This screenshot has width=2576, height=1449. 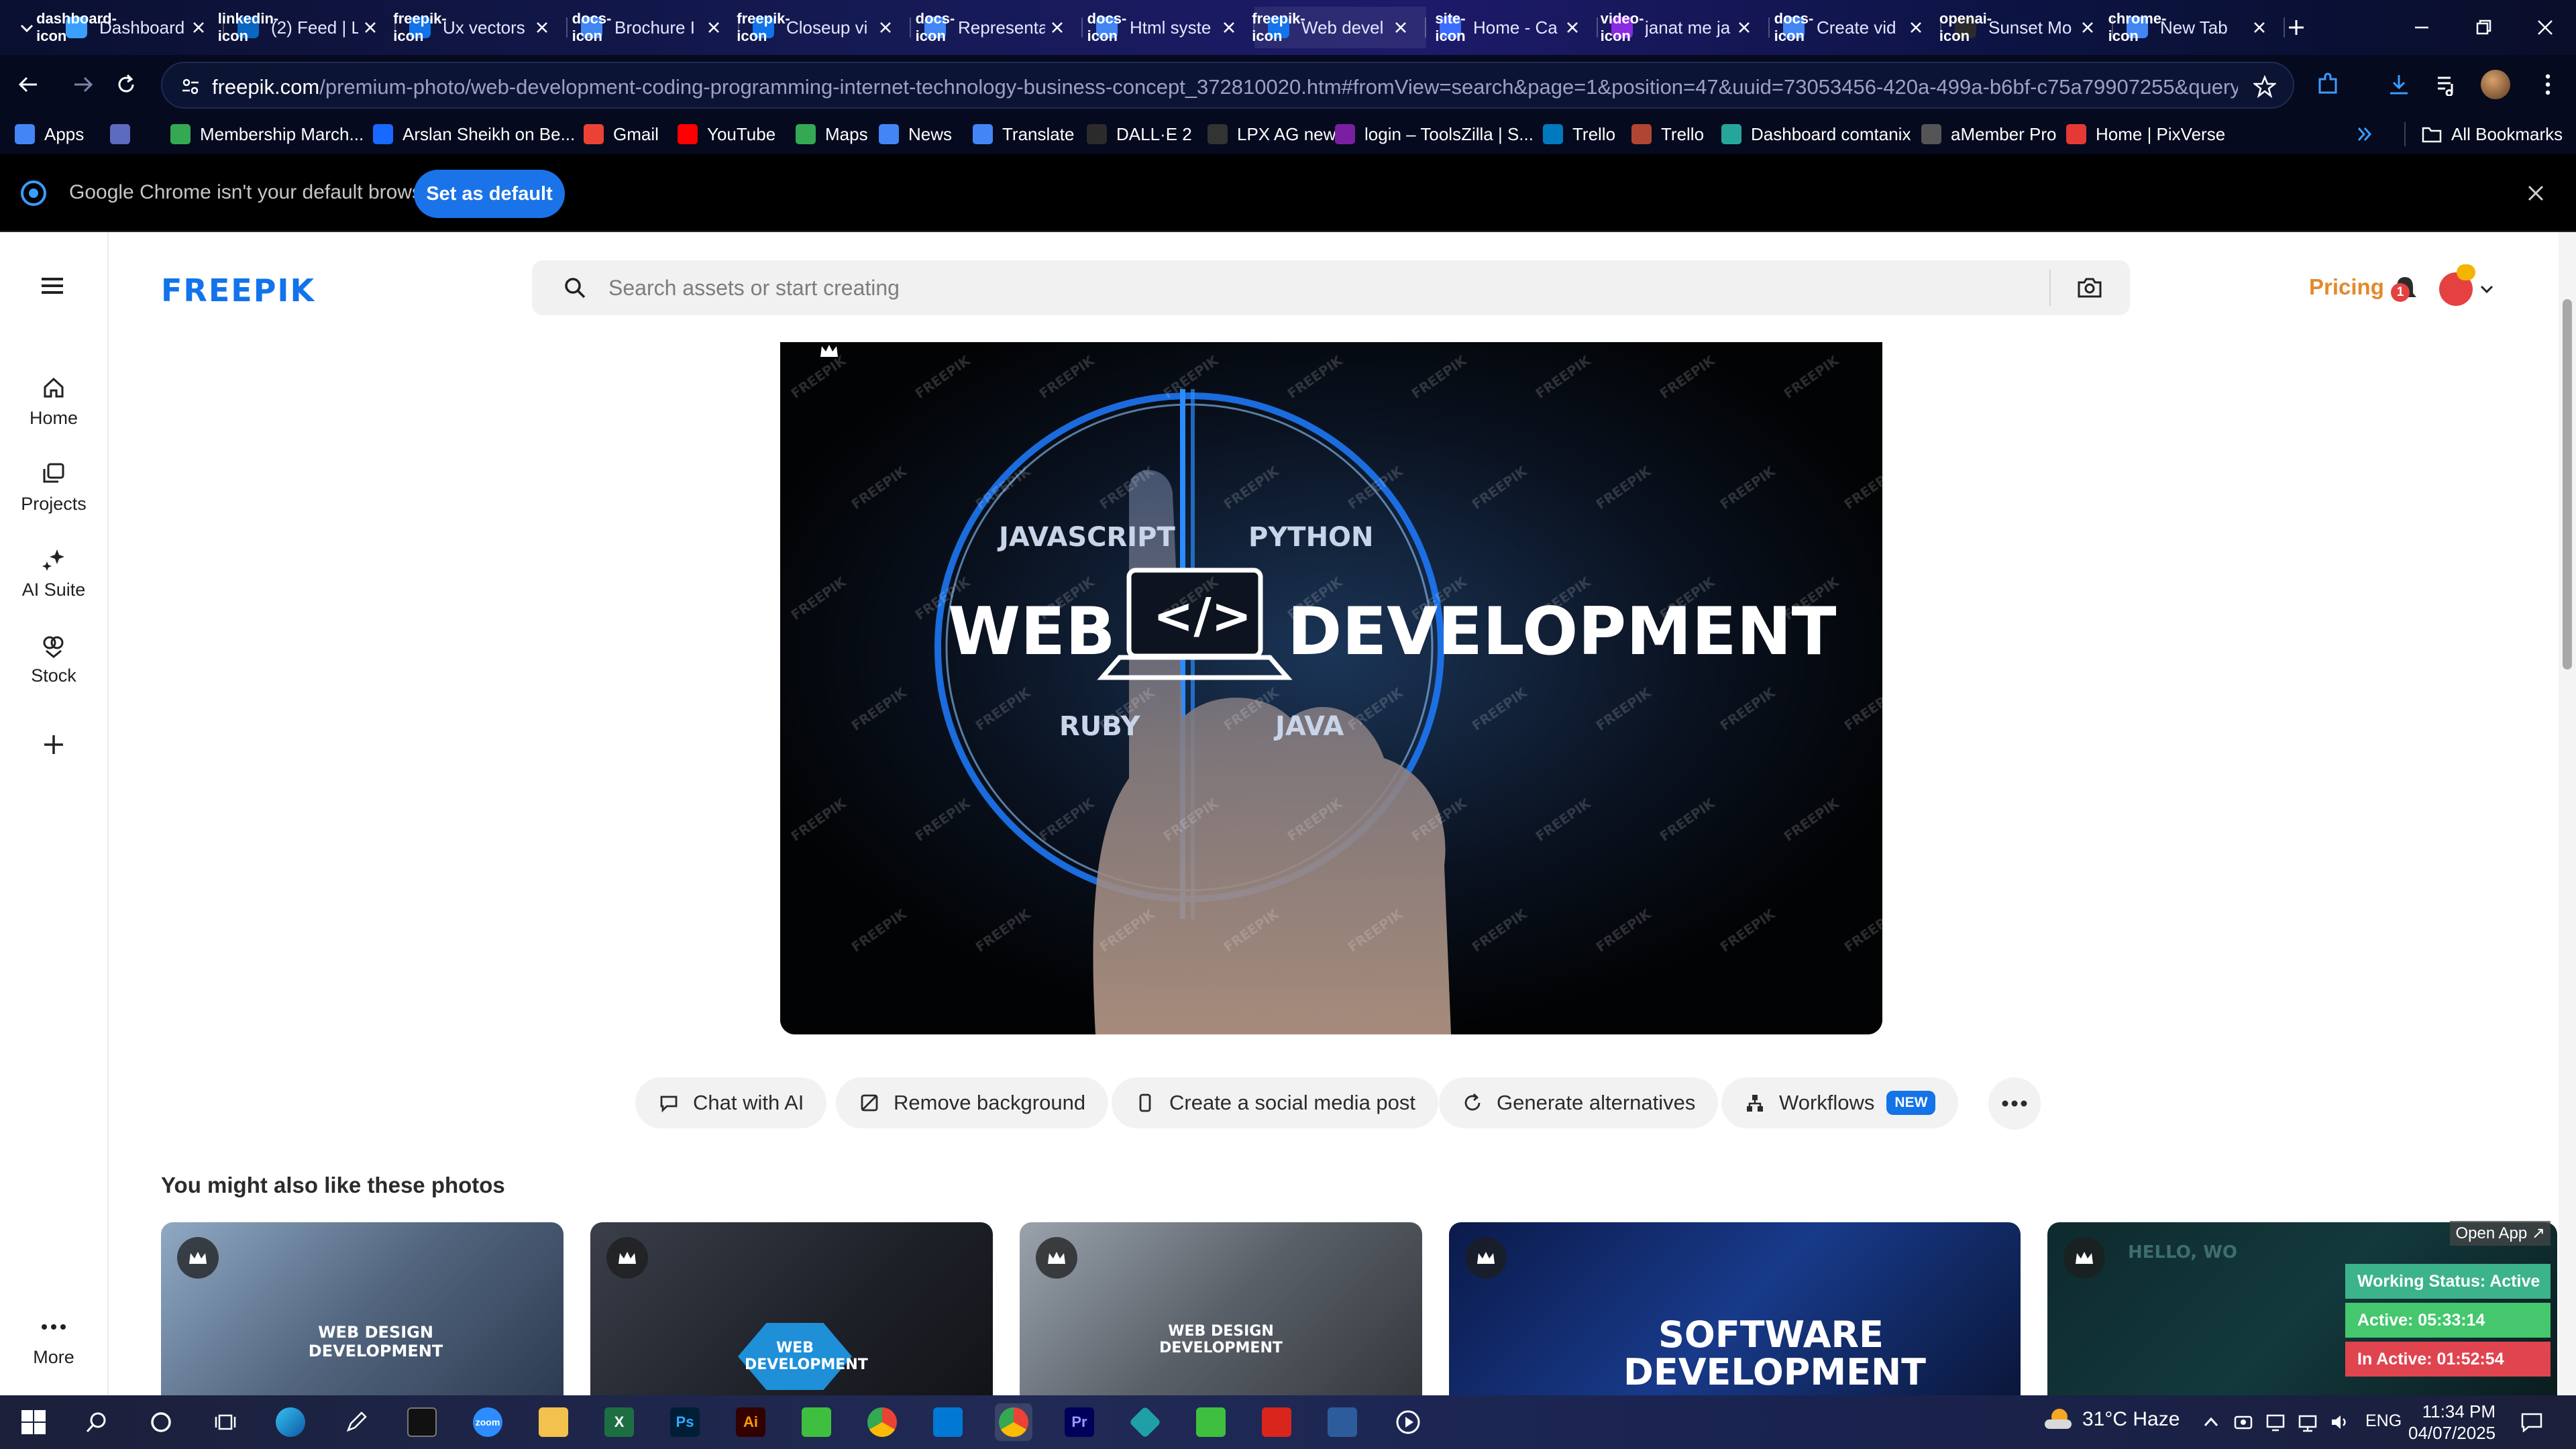 What do you see at coordinates (2422, 27) in the screenshot?
I see `minimize-button` at bounding box center [2422, 27].